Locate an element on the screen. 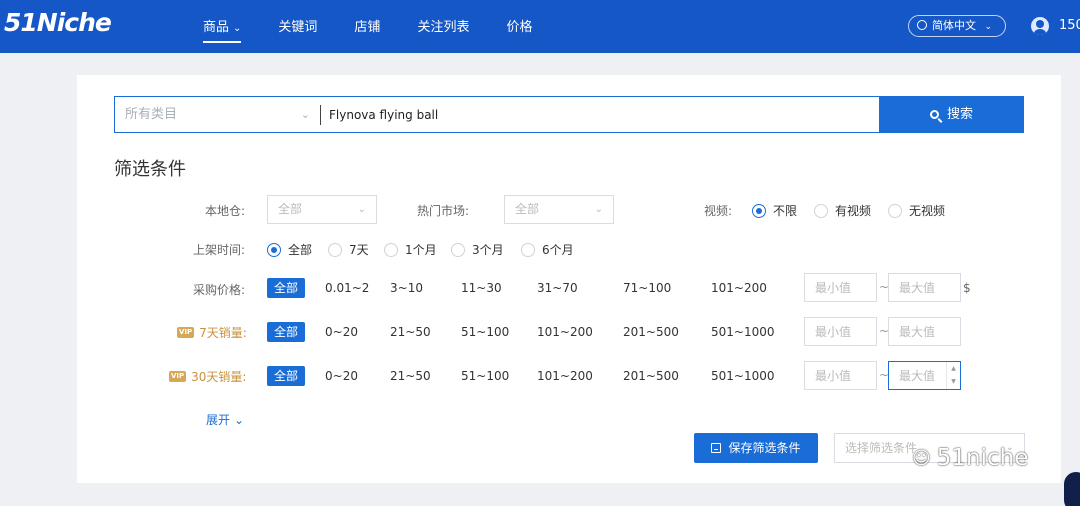  number-stepper: ▲ ▼ is located at coordinates (953, 375).